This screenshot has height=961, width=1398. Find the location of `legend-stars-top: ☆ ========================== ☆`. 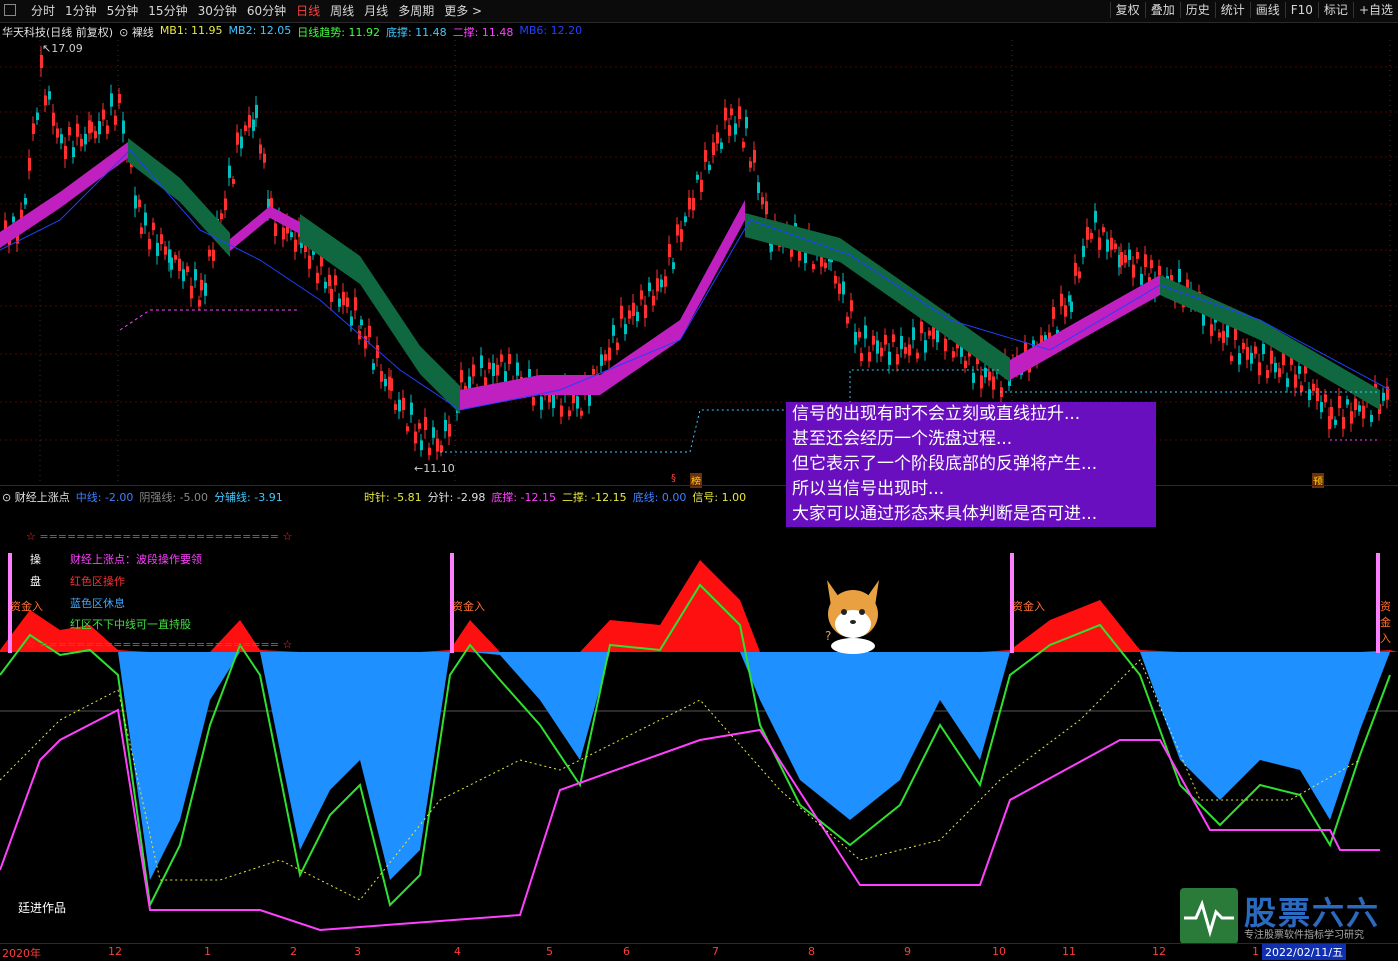

legend-stars-top: ☆ ========================== ☆ is located at coordinates (159, 536).